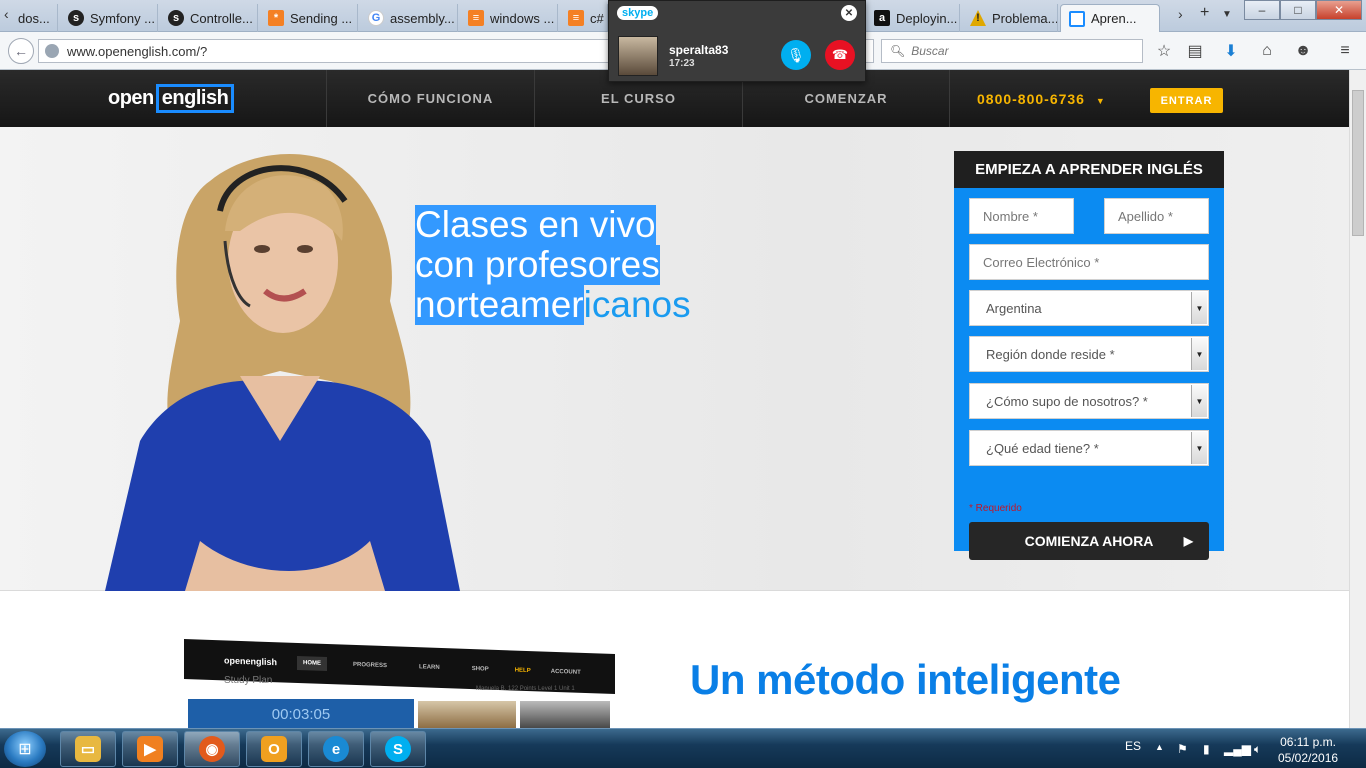 Image resolution: width=1366 pixels, height=768 pixels. I want to click on internet-explorer-icon: e, so click(336, 749).